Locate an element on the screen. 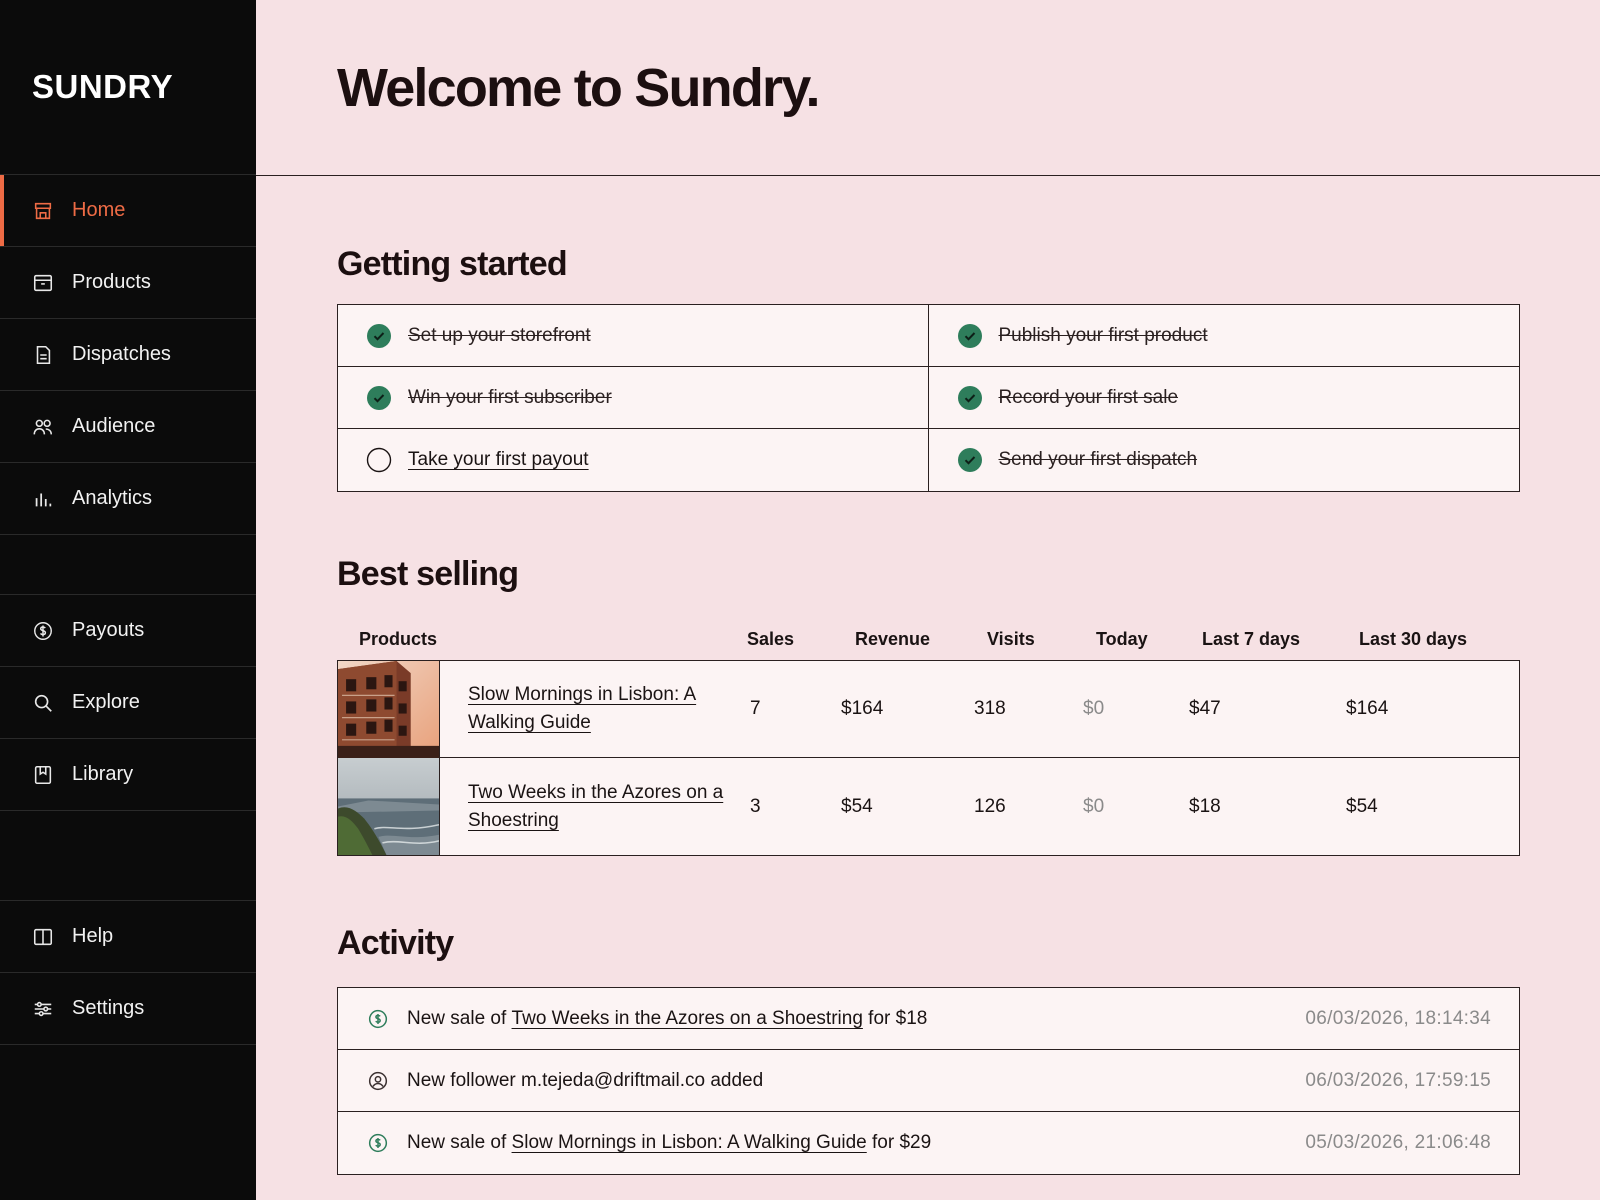 This screenshot has height=1200, width=1600. page-title: Welcome to Sundry. is located at coordinates (578, 87).